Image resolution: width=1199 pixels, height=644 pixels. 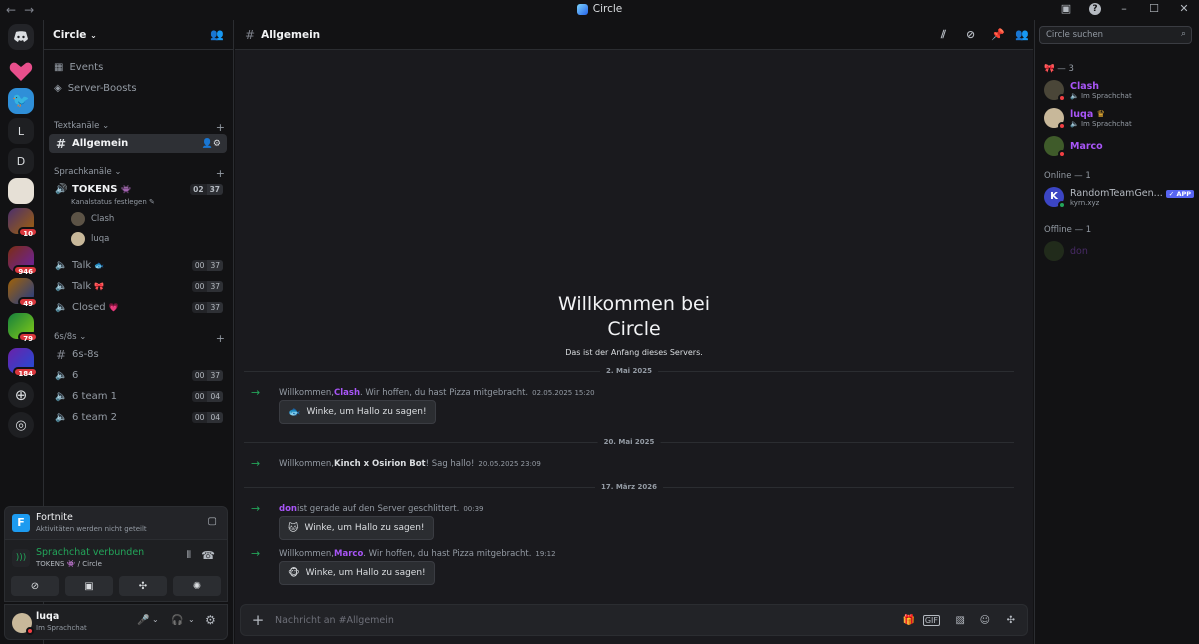 I want to click on voice-user-luqa: luqa, so click(x=90, y=239).